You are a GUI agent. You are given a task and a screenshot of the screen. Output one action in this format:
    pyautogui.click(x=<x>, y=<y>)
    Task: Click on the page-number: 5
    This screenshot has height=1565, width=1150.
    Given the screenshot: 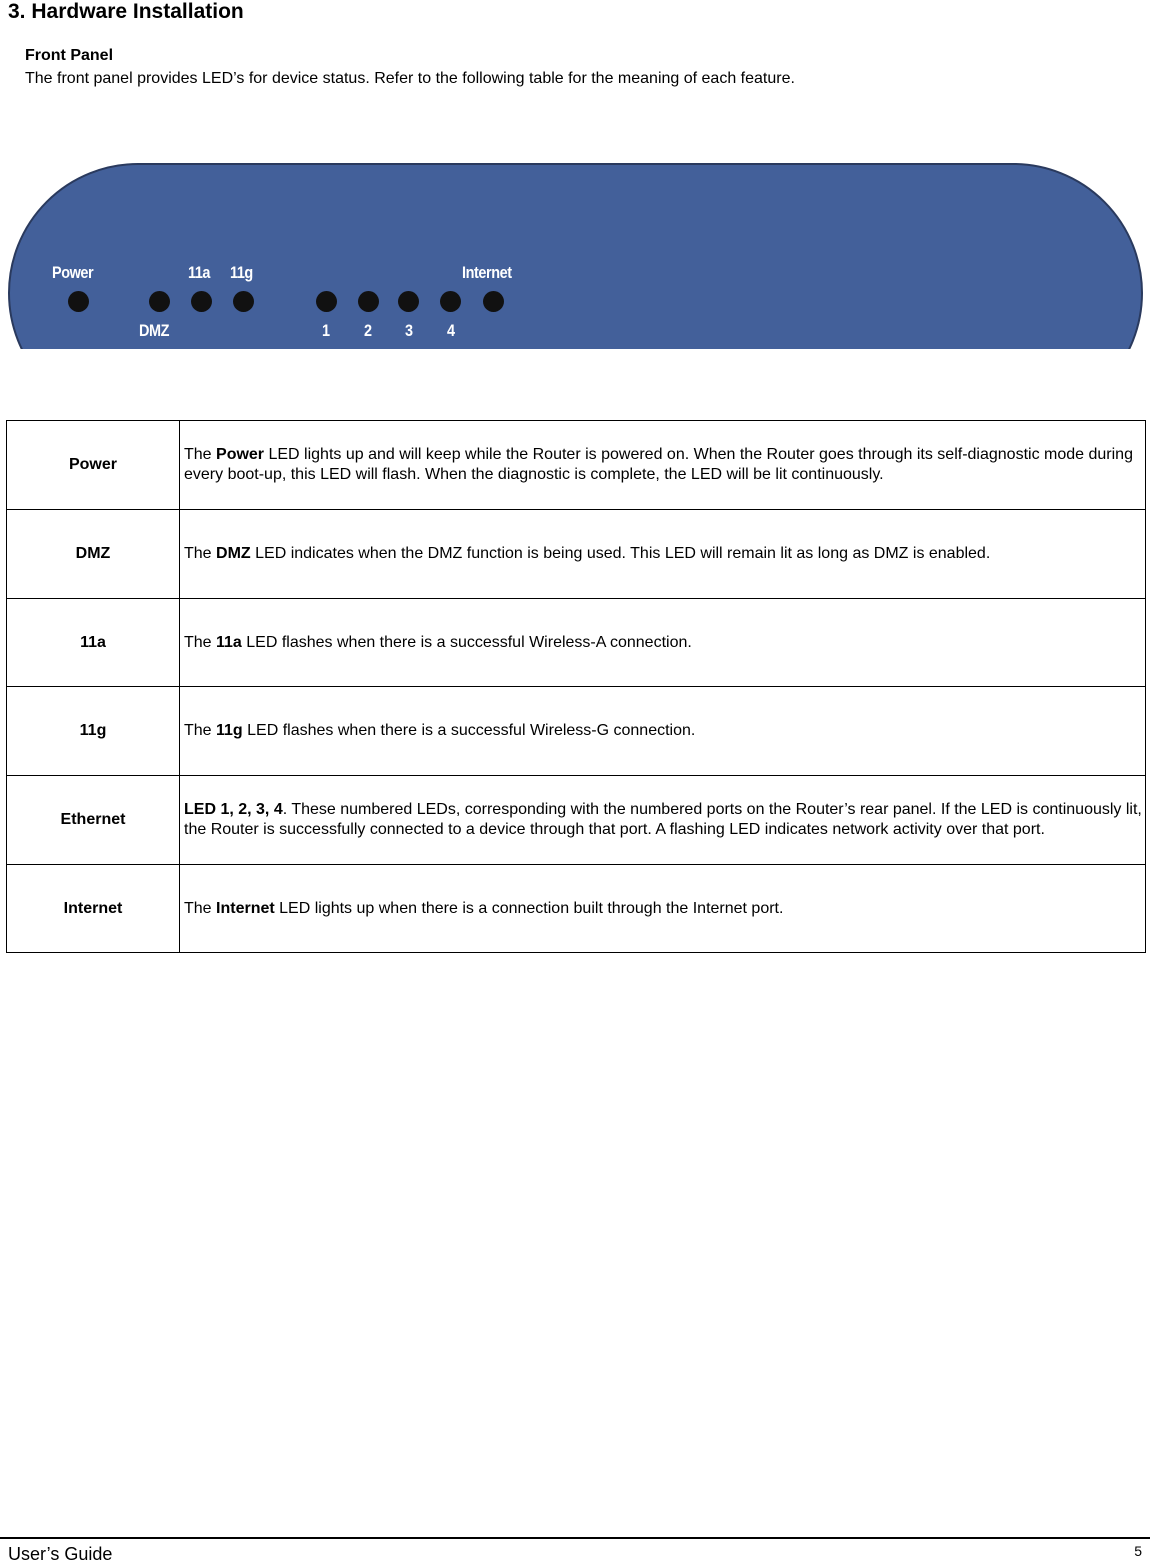 What is the action you would take?
    pyautogui.click(x=1138, y=1551)
    